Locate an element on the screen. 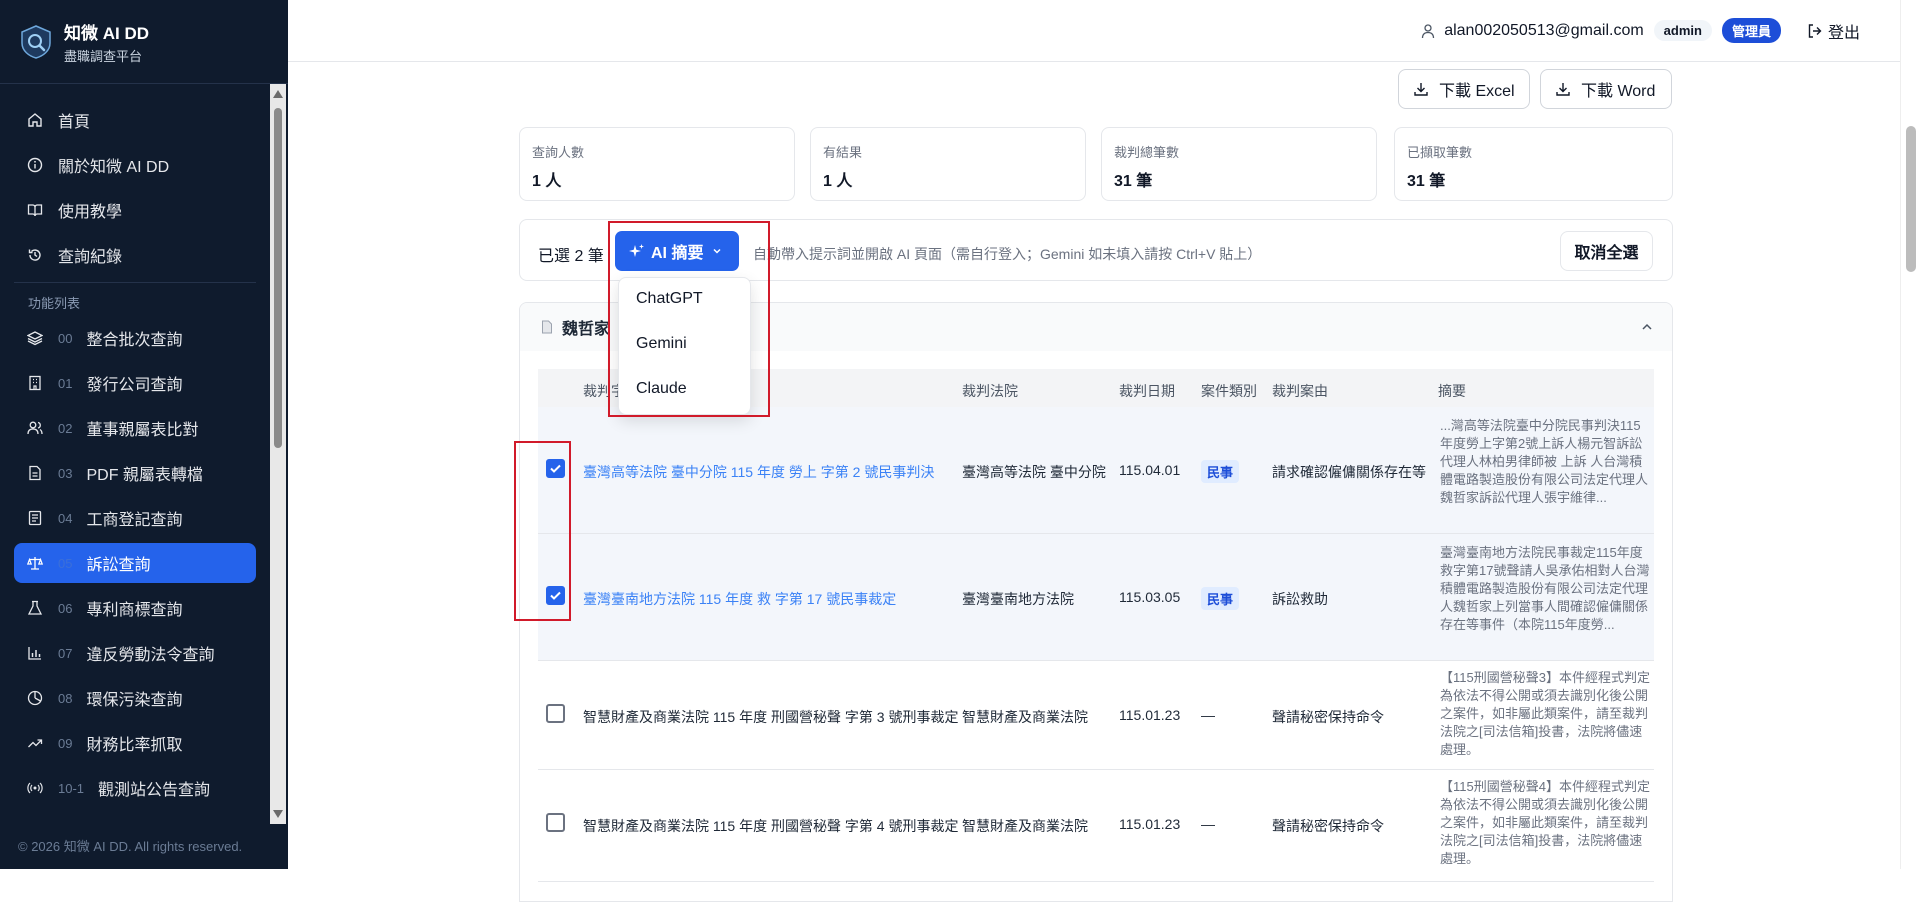 This screenshot has width=1920, height=902. selected-count: 已選 2 筆 is located at coordinates (571, 256).